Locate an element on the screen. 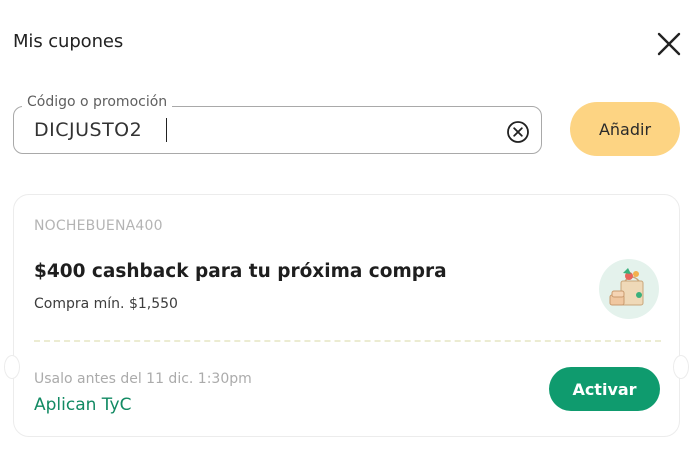 The height and width of the screenshot is (457, 697). coupon-min-purchase: Compra mín. $1,550 is located at coordinates (106, 304).